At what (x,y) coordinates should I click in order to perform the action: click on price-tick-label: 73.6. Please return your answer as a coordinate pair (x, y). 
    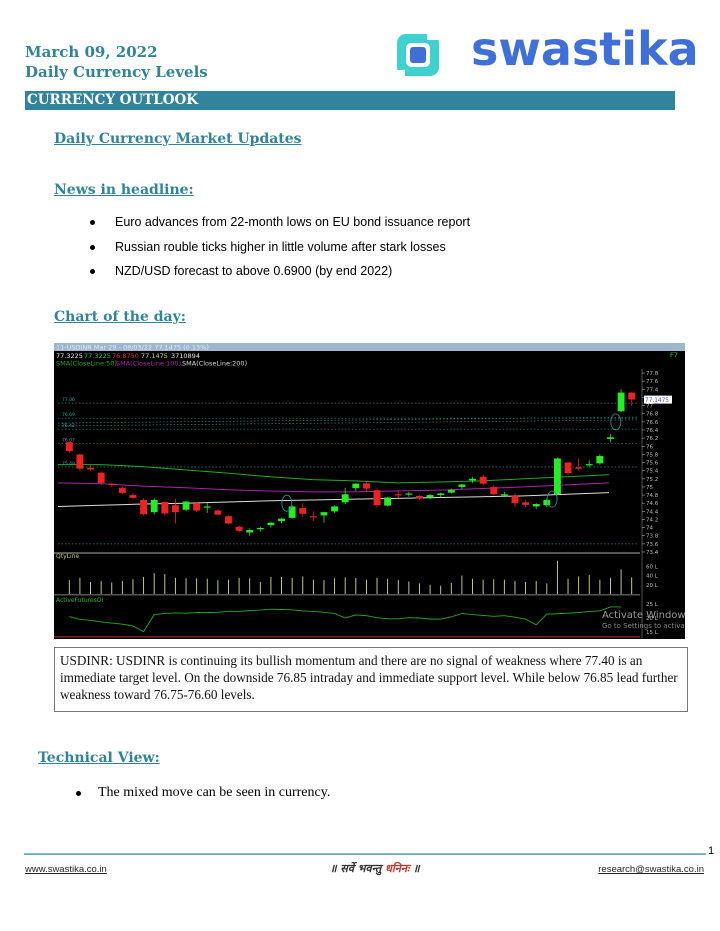
    Looking at the image, I should click on (652, 545).